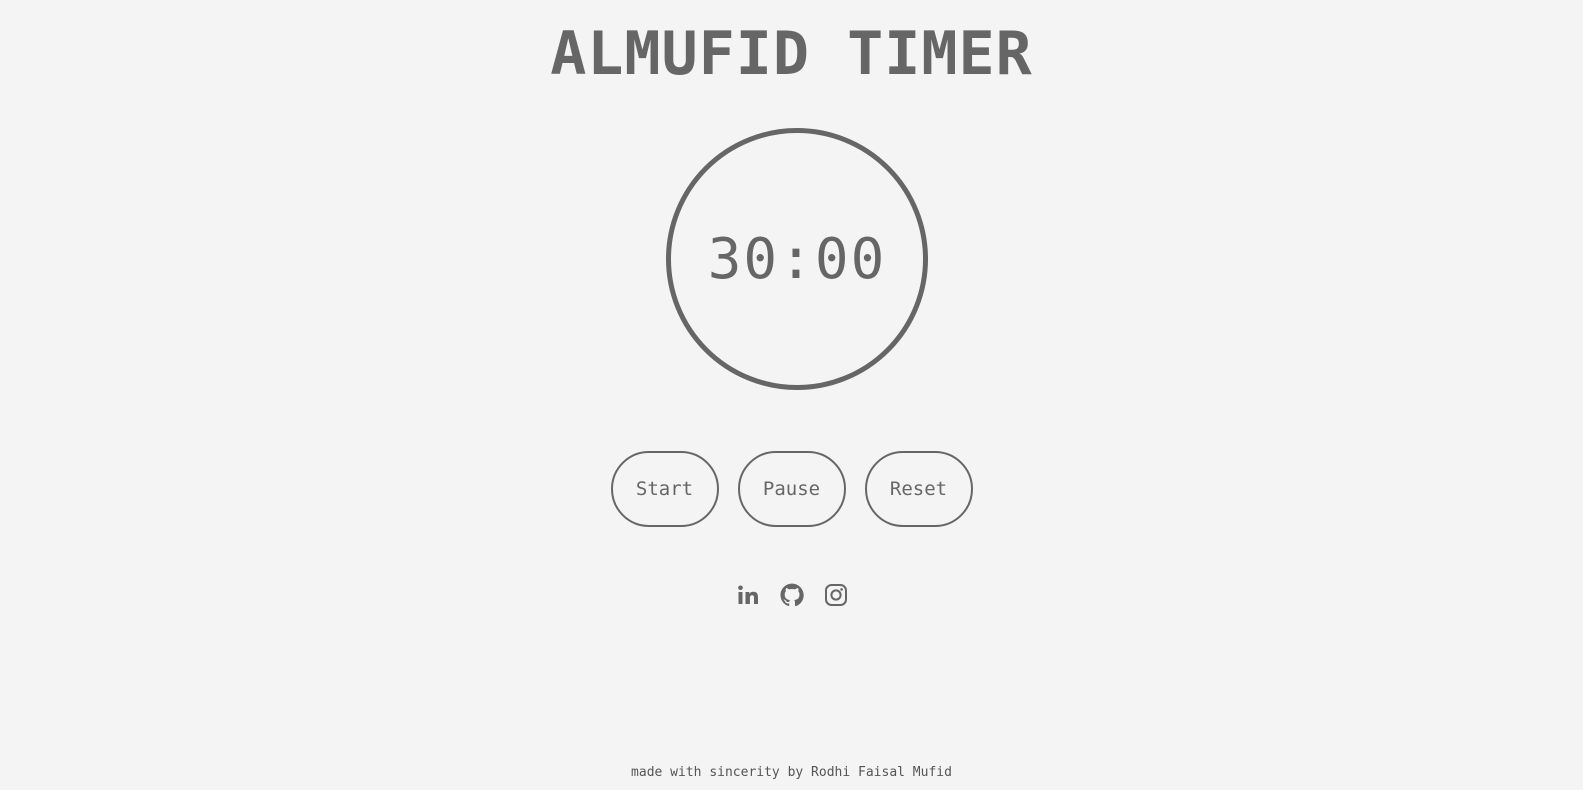 The width and height of the screenshot is (1583, 790). I want to click on linkedin-link, so click(748, 595).